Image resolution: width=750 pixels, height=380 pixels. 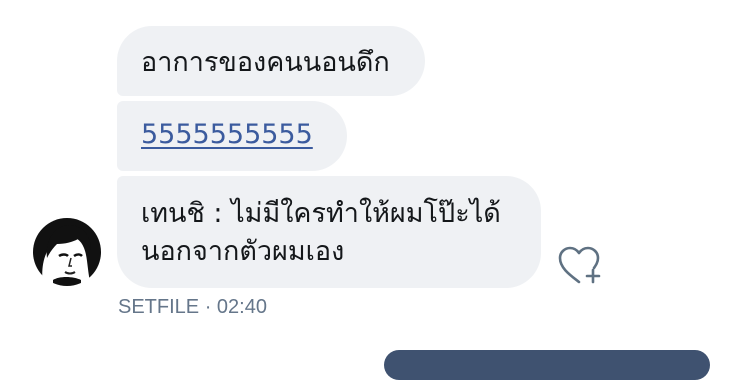 I want to click on message-text-line: นอกจากตัวผมเอง, so click(x=243, y=251).